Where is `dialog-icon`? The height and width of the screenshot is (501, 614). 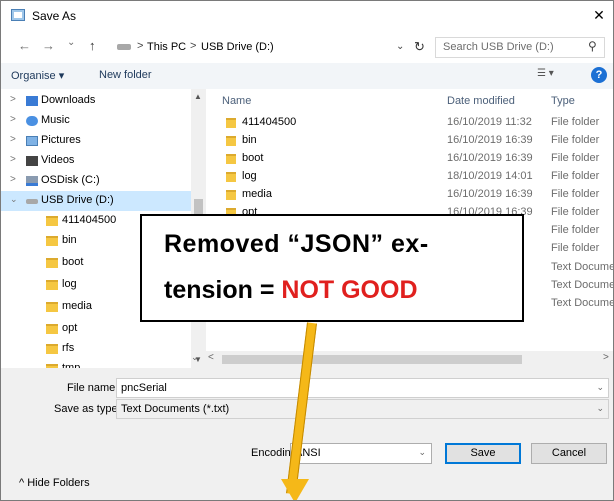
dialog-icon is located at coordinates (18, 15).